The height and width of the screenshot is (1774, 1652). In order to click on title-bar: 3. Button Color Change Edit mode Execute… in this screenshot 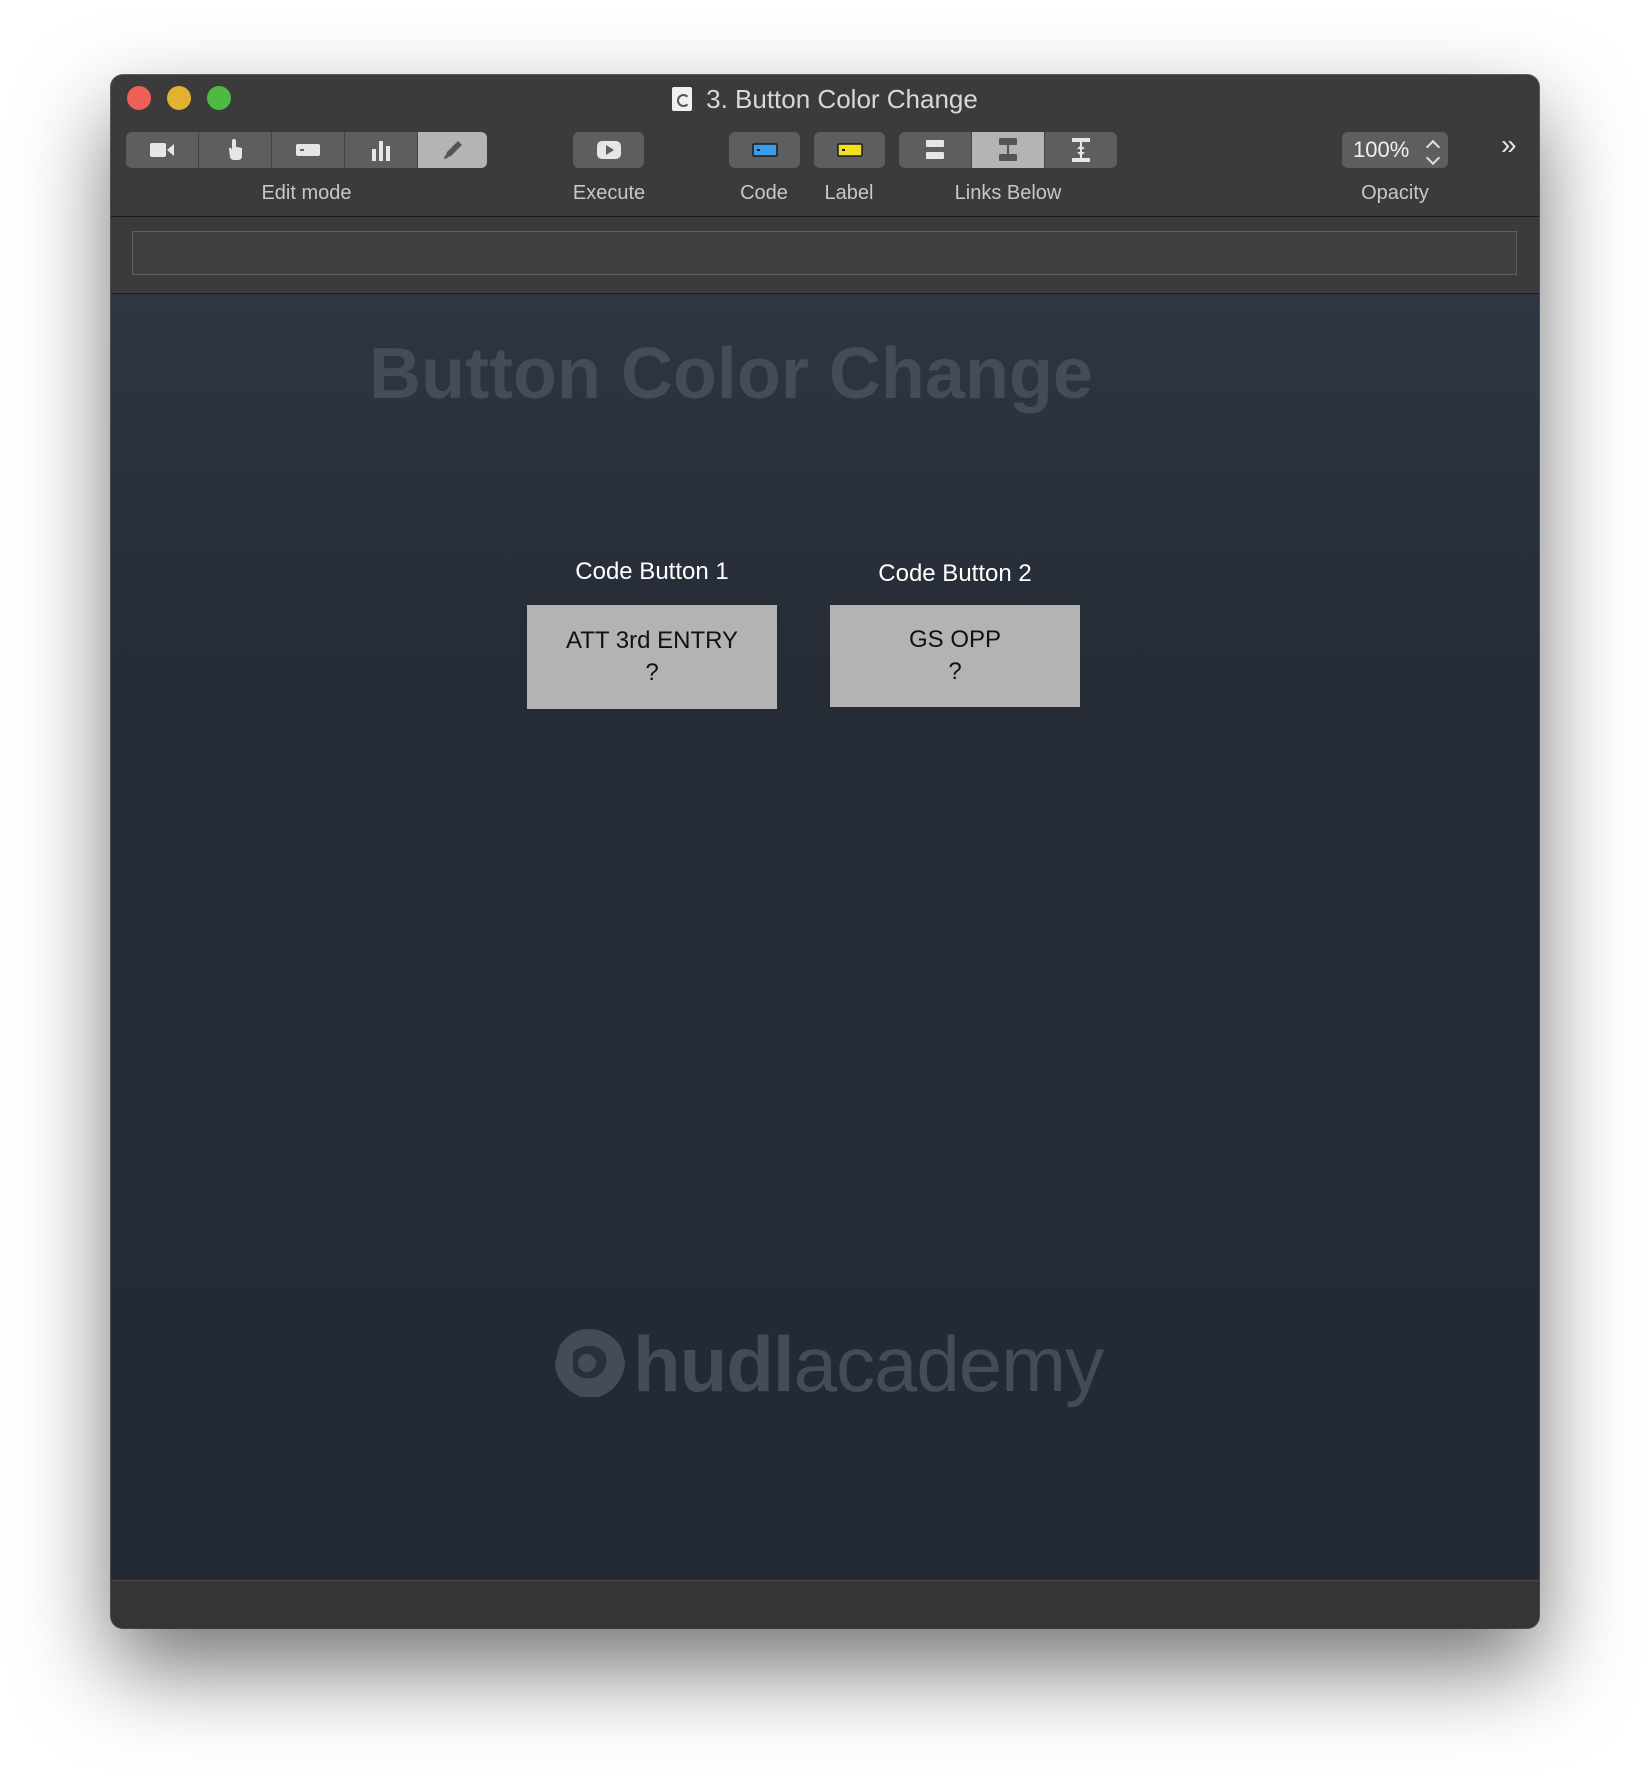, I will do `click(825, 146)`.